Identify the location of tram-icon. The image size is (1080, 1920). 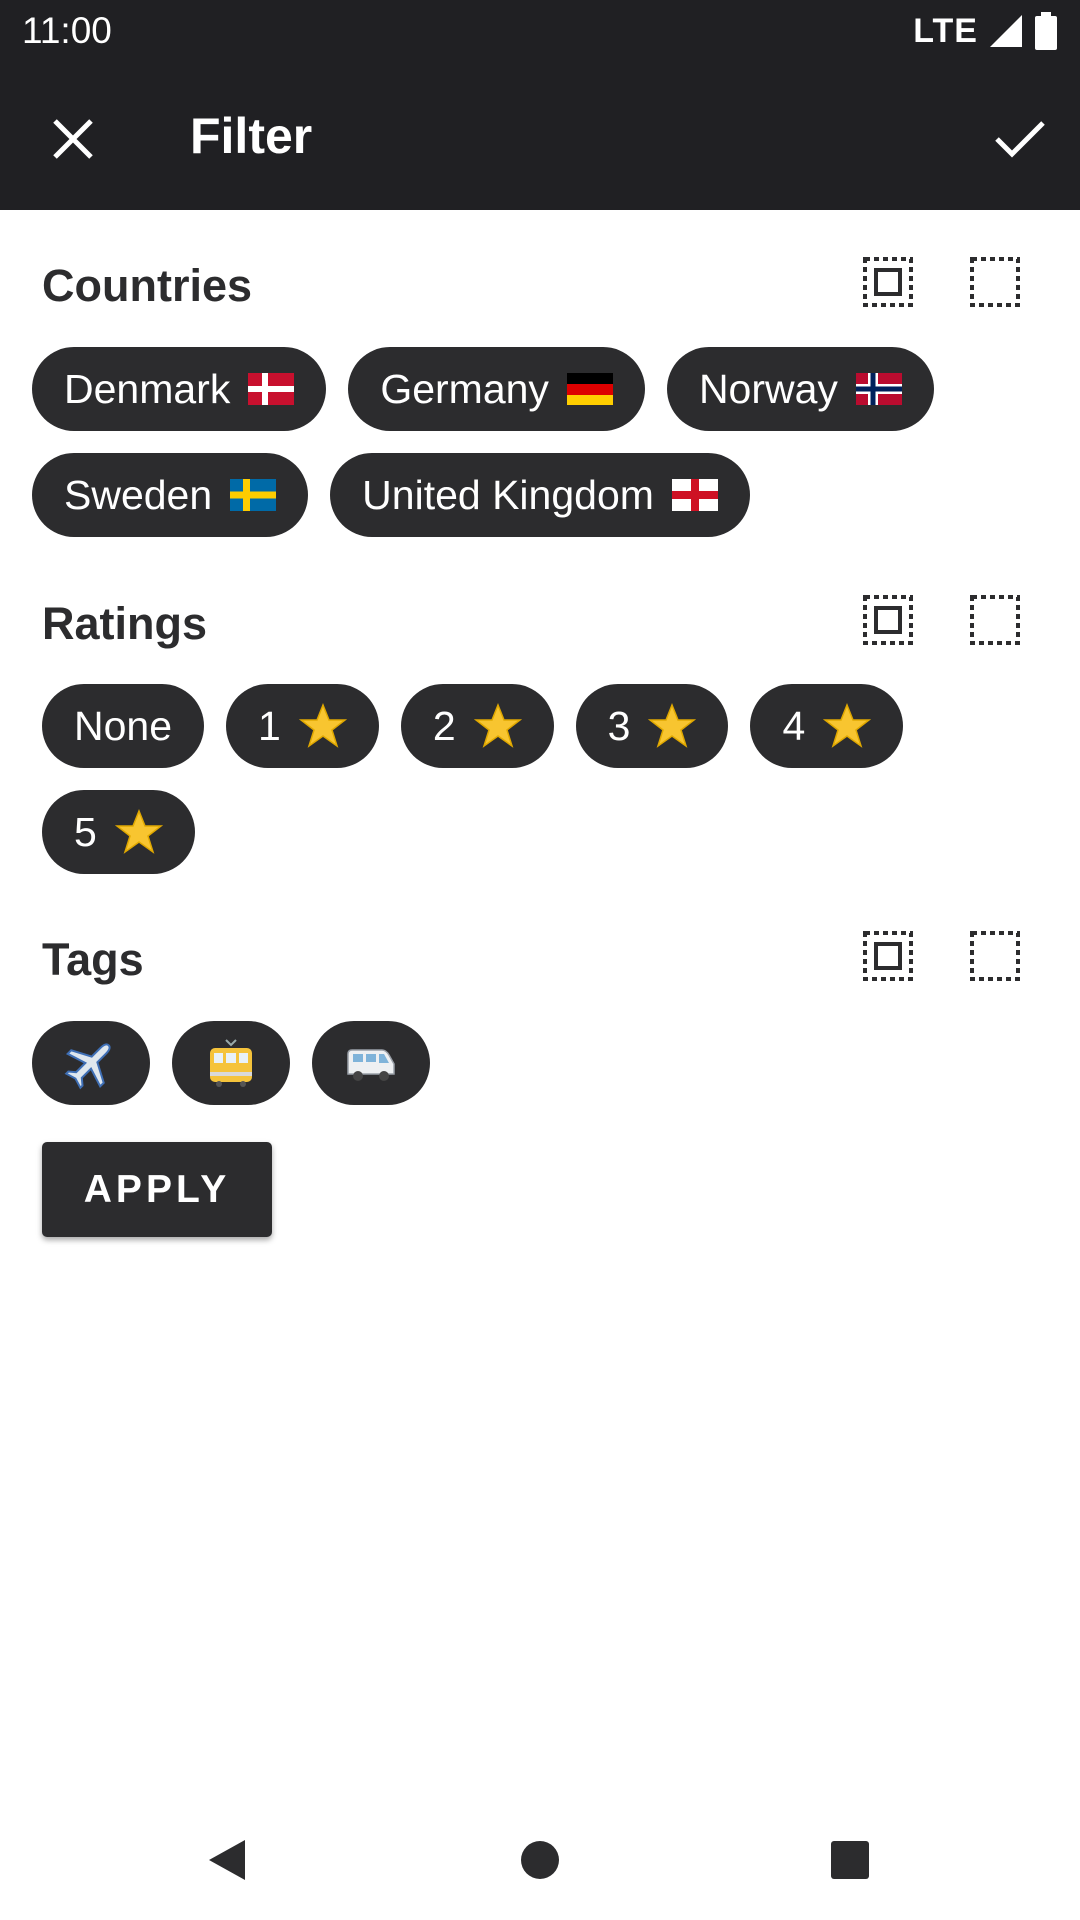
(231, 1063).